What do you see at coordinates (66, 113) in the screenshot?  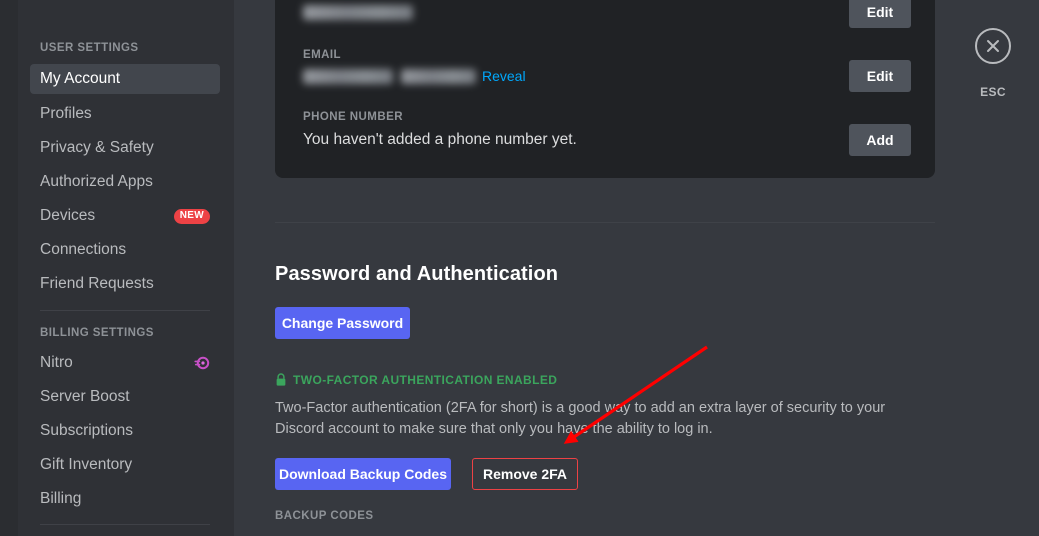 I see `sidebar-item-label: Profiles` at bounding box center [66, 113].